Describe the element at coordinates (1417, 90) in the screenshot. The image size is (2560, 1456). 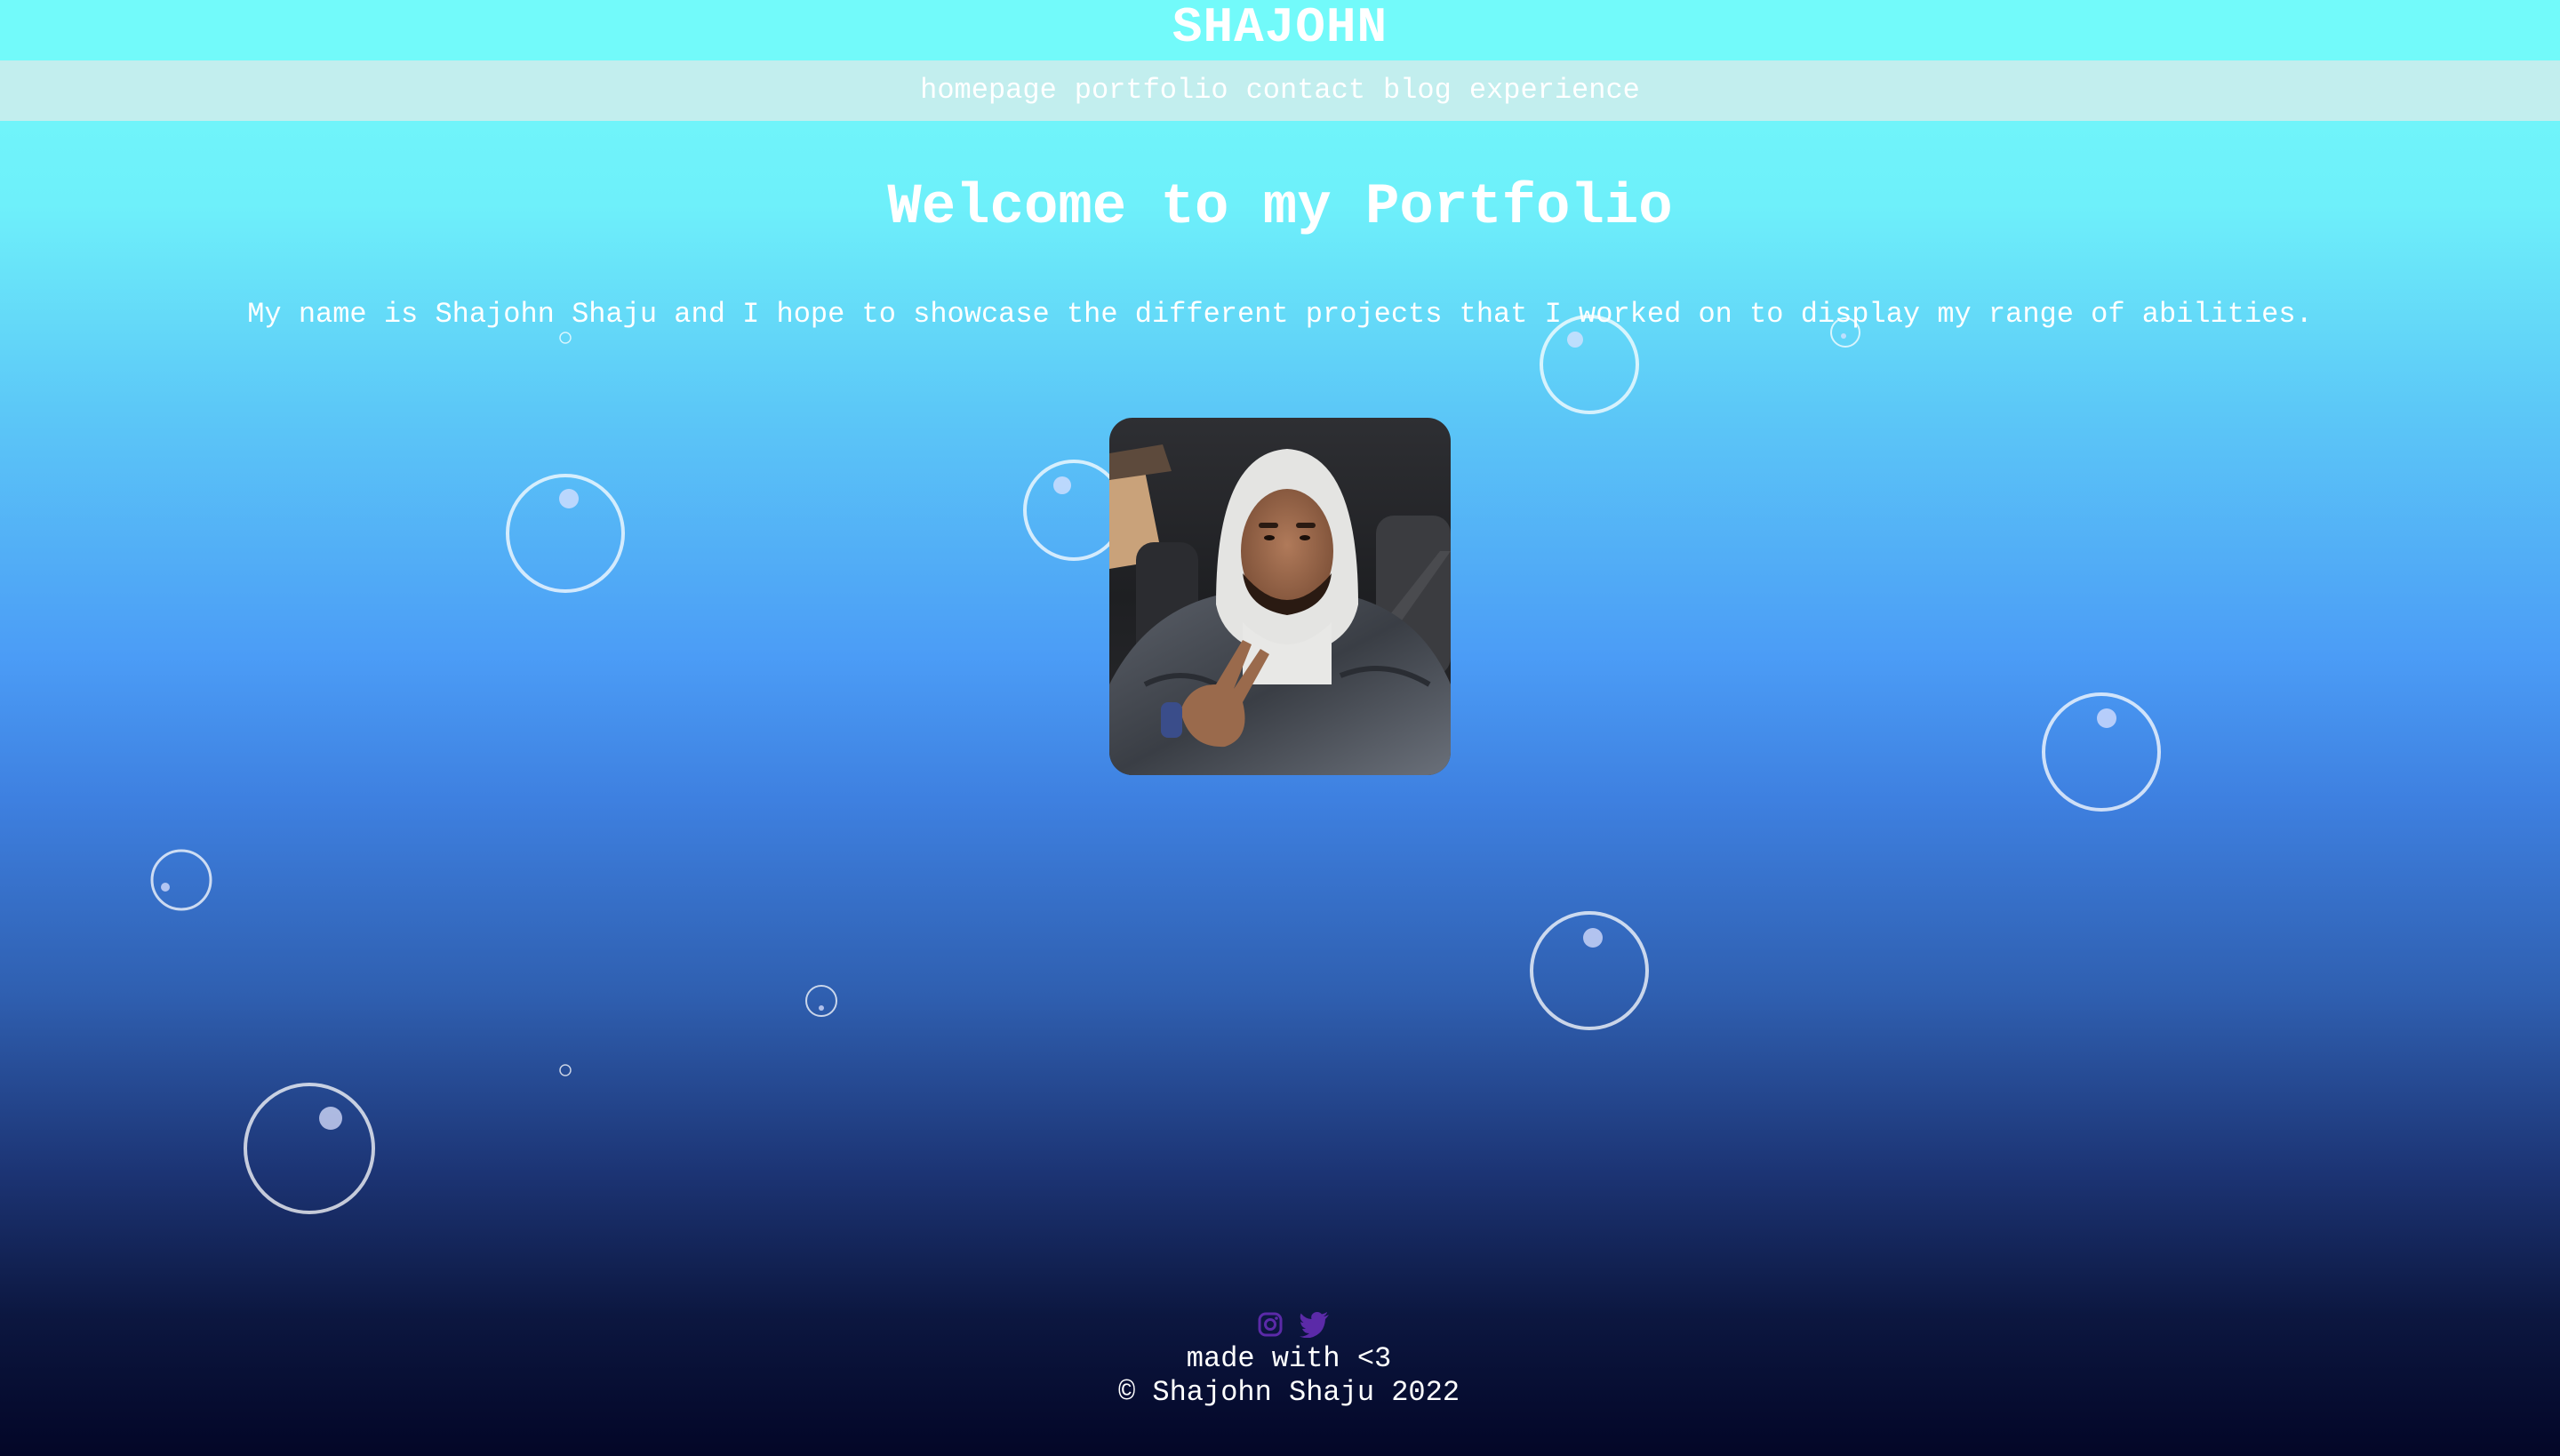
I see `nav-item-blog: blog` at that location.